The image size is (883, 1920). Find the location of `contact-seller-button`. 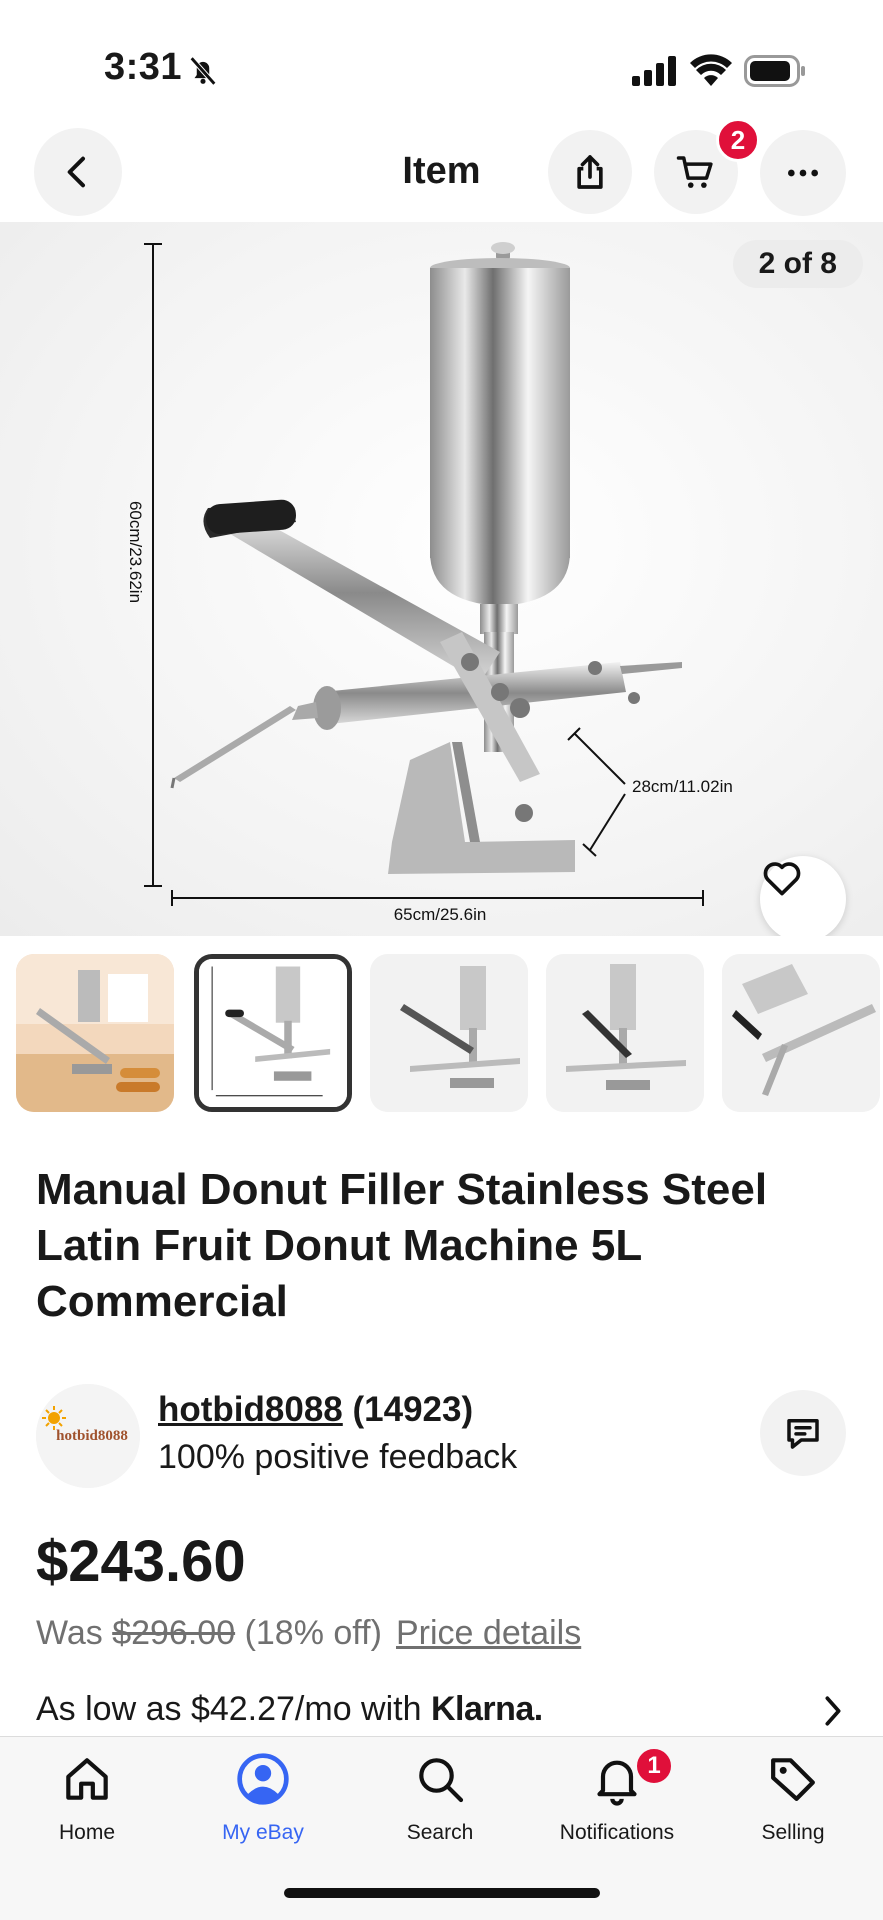

contact-seller-button is located at coordinates (803, 1433).